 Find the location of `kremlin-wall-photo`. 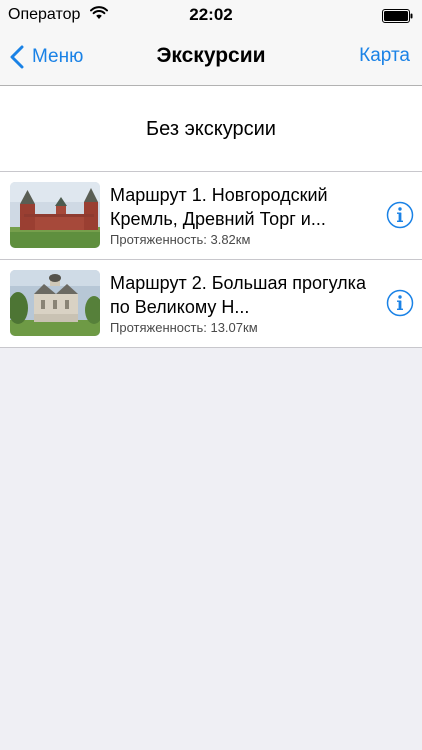

kremlin-wall-photo is located at coordinates (55, 215).